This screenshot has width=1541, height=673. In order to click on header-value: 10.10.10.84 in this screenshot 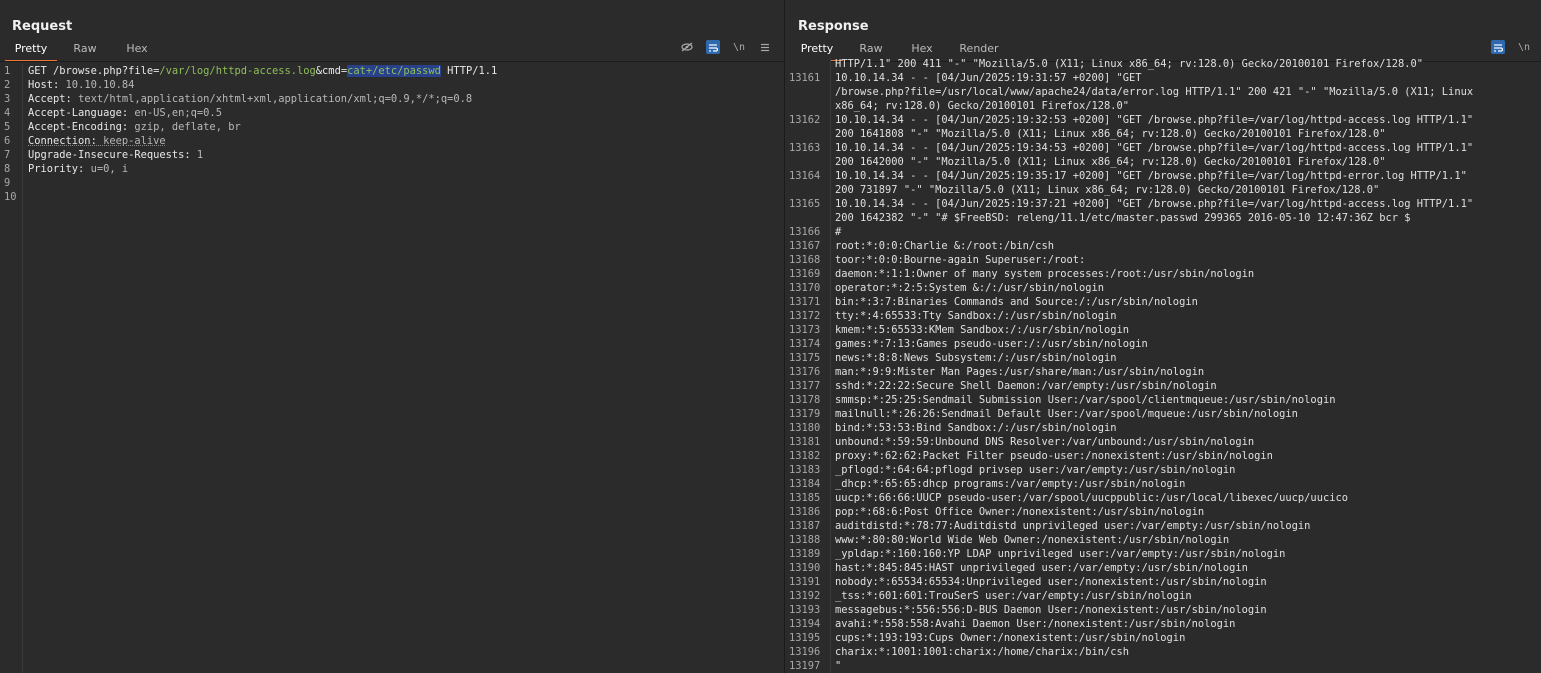, I will do `click(97, 85)`.